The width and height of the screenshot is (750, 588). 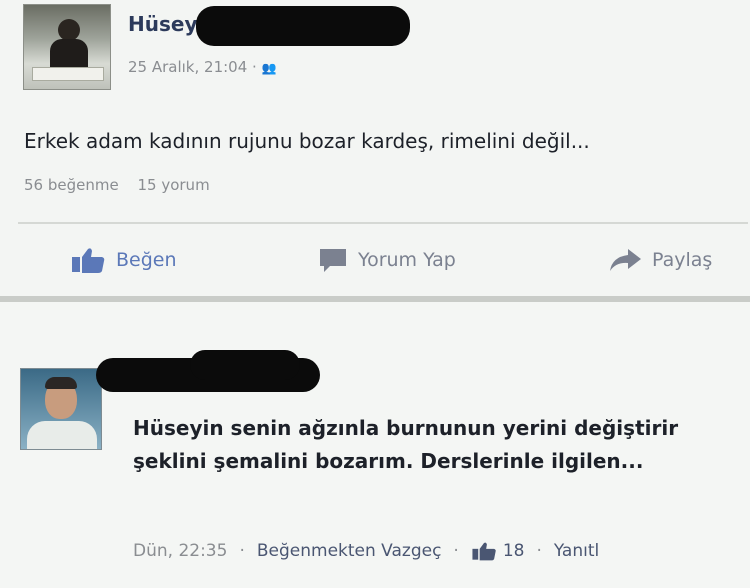 What do you see at coordinates (166, 24) in the screenshot?
I see `author-name: Hüseyi` at bounding box center [166, 24].